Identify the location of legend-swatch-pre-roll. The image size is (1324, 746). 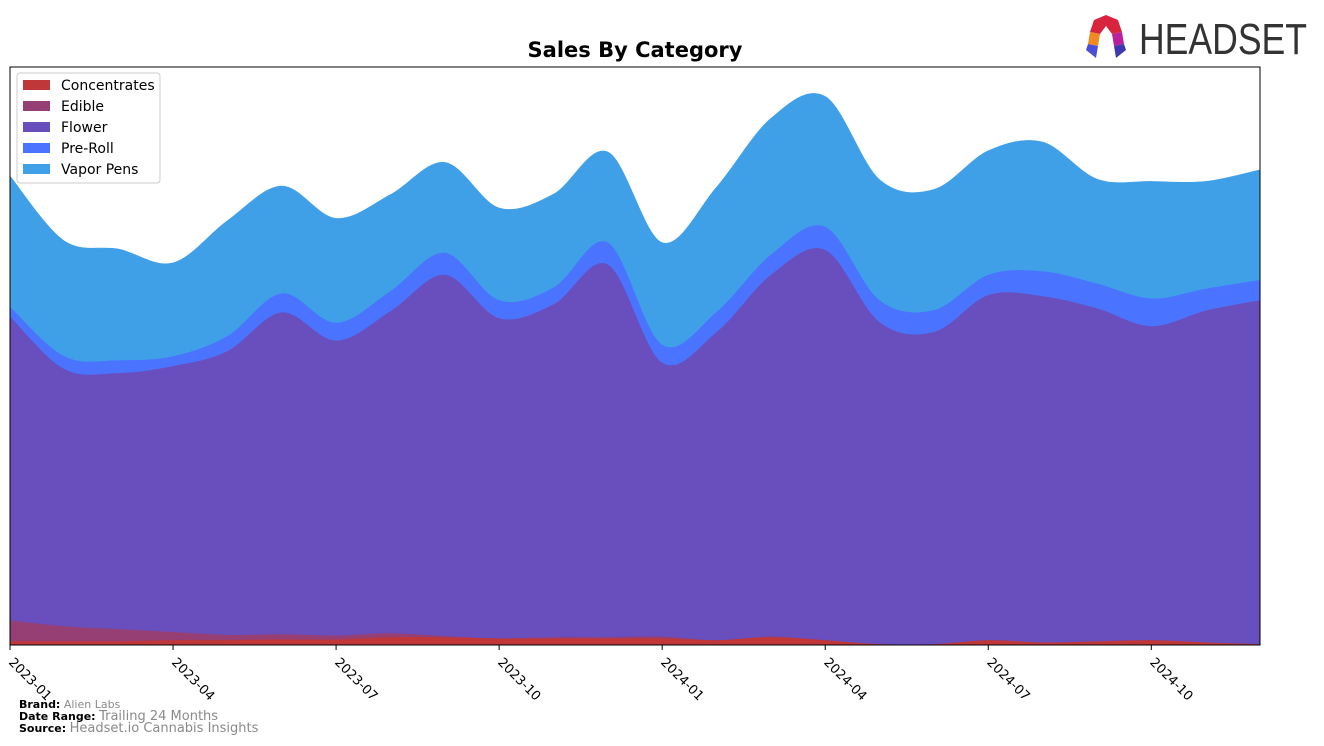
(36, 148).